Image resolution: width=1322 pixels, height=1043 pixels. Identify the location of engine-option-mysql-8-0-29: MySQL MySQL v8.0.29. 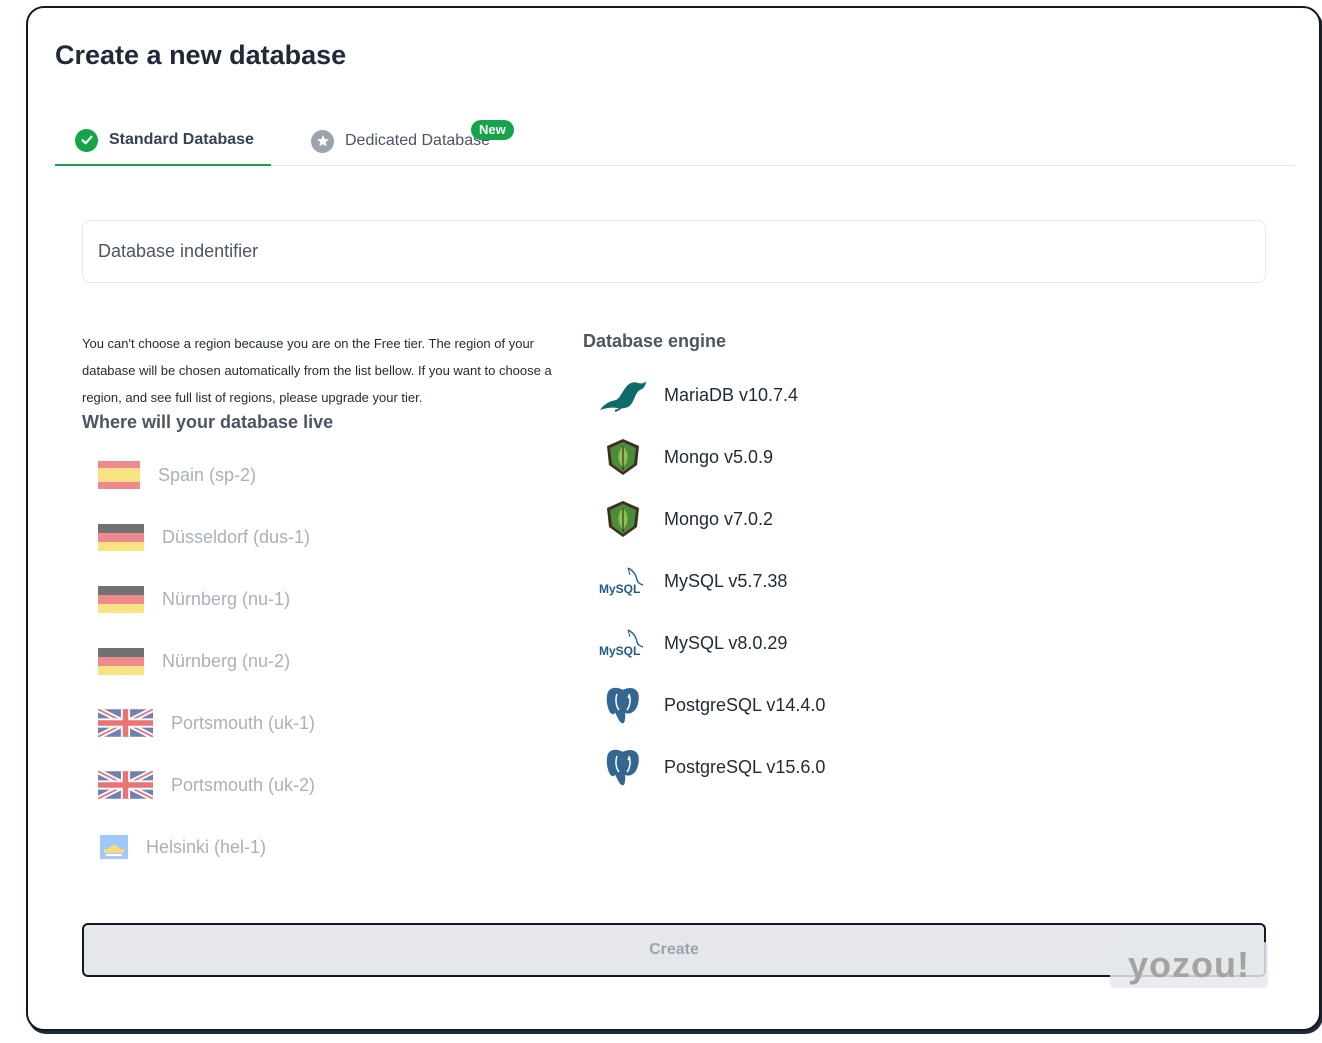
(711, 643).